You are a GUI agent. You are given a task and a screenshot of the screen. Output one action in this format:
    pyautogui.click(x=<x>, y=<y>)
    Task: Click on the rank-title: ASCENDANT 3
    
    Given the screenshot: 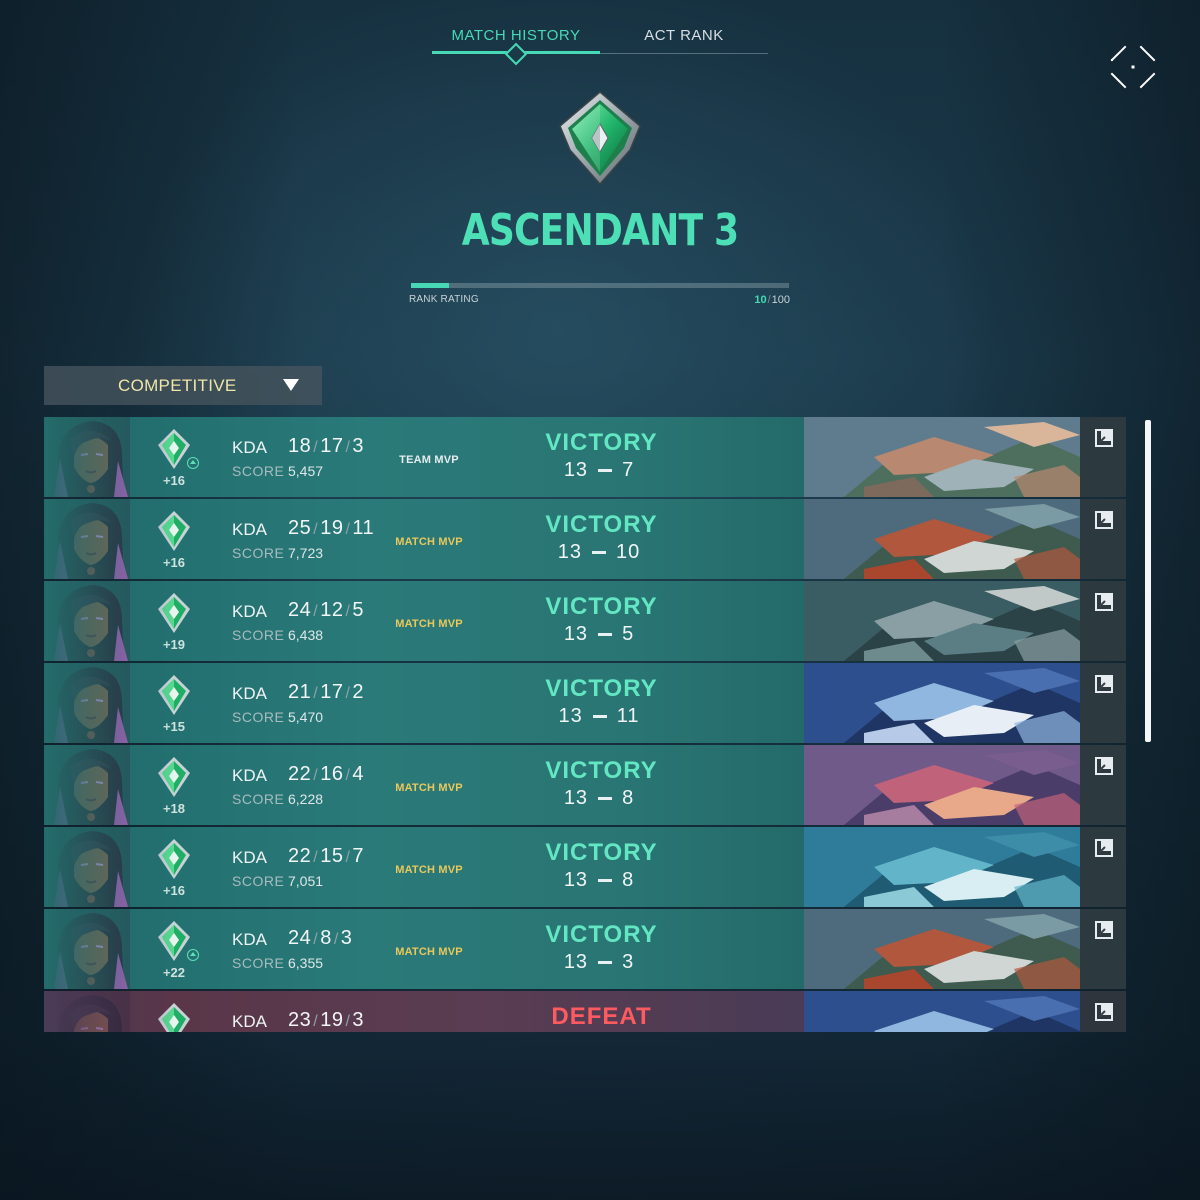 What is the action you would take?
    pyautogui.click(x=600, y=230)
    